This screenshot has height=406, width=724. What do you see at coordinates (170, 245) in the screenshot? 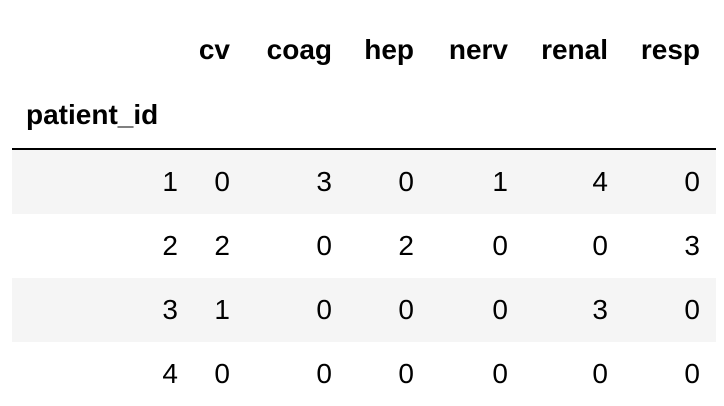
I see `row-index: 2` at bounding box center [170, 245].